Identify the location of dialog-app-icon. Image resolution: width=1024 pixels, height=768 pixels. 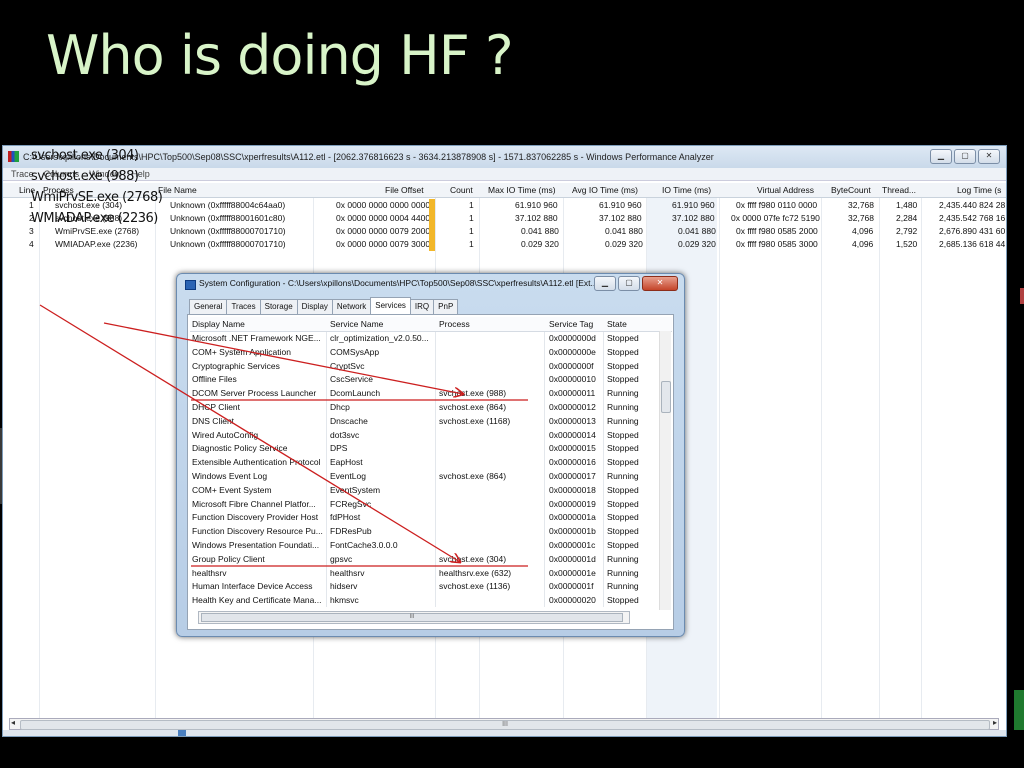
(190, 285).